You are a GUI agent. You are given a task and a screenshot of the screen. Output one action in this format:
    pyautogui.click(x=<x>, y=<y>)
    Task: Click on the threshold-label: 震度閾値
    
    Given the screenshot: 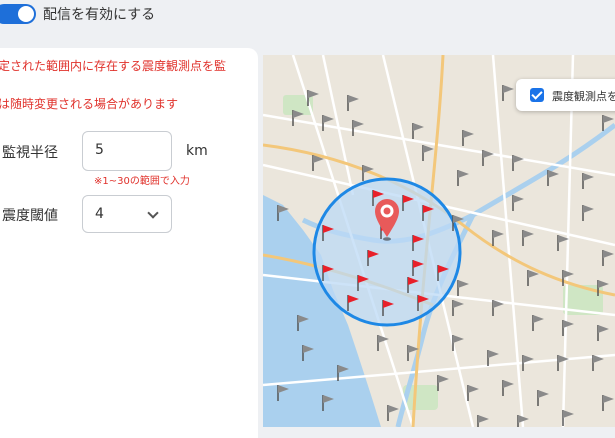 What is the action you would take?
    pyautogui.click(x=30, y=216)
    